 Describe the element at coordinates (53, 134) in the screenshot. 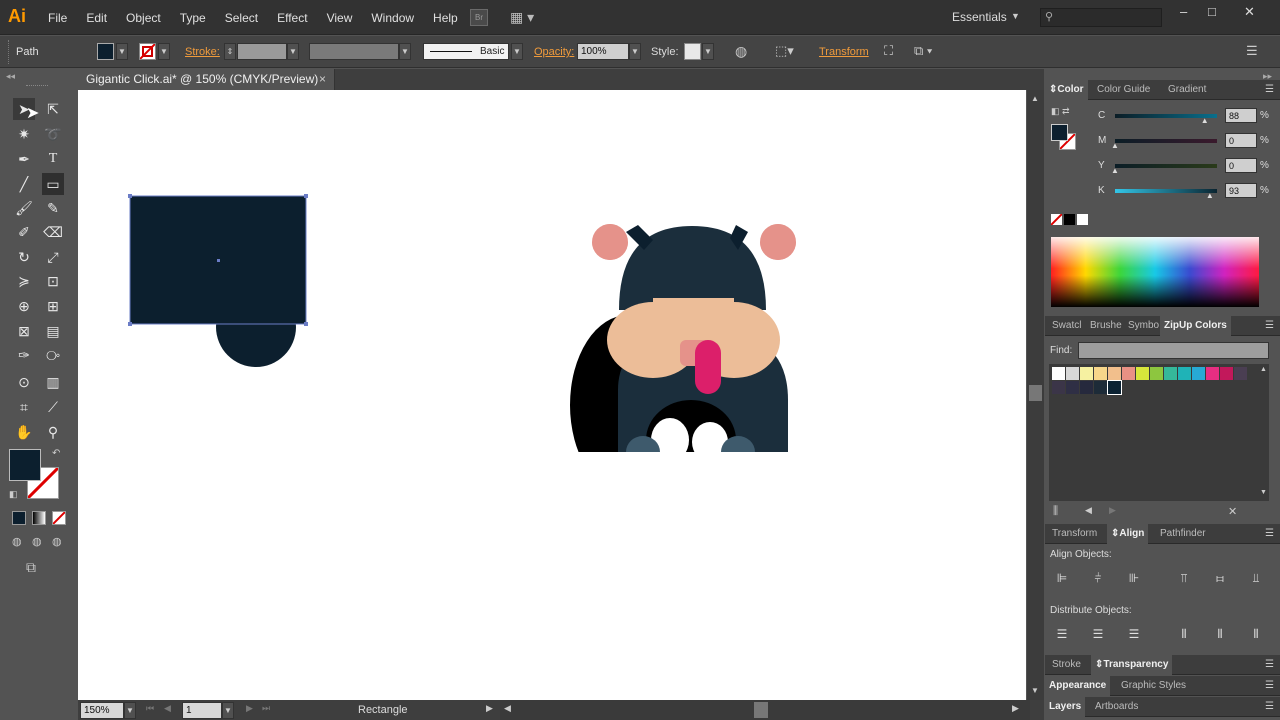

I see `lasso-tool-icon: ➰` at that location.